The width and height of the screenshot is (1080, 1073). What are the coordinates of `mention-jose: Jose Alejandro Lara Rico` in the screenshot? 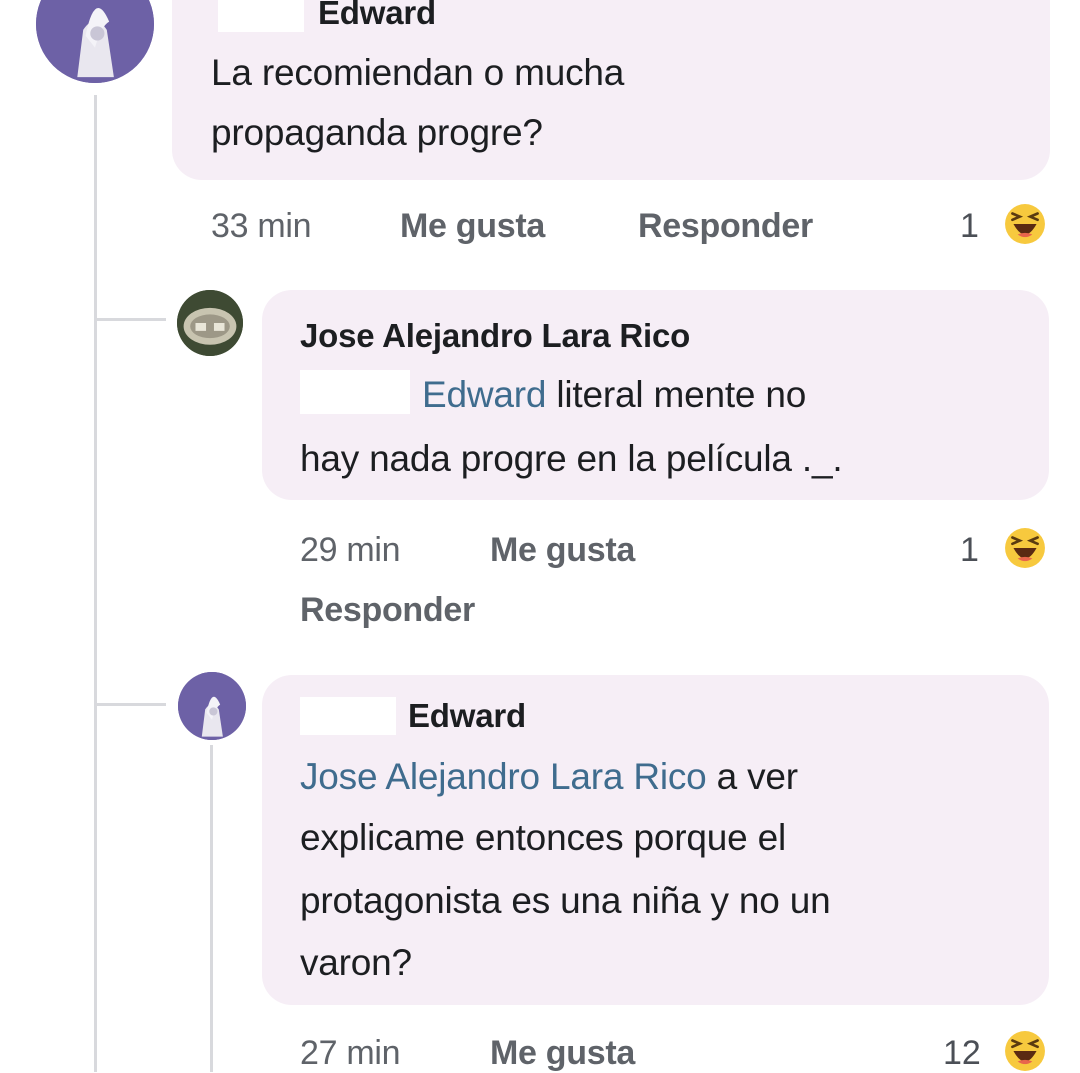 It's located at (503, 776).